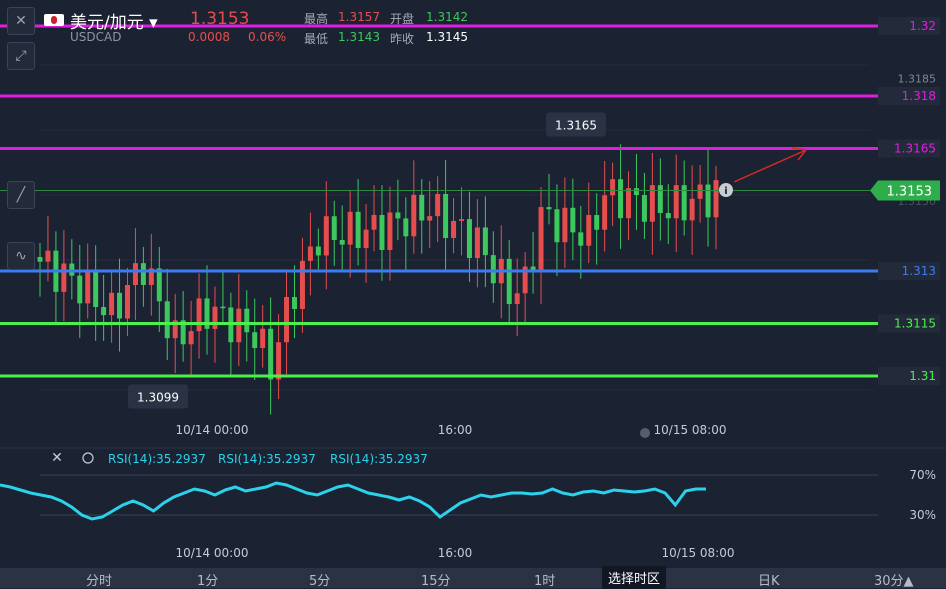  Describe the element at coordinates (645, 433) in the screenshot. I see `clock-icon` at that location.